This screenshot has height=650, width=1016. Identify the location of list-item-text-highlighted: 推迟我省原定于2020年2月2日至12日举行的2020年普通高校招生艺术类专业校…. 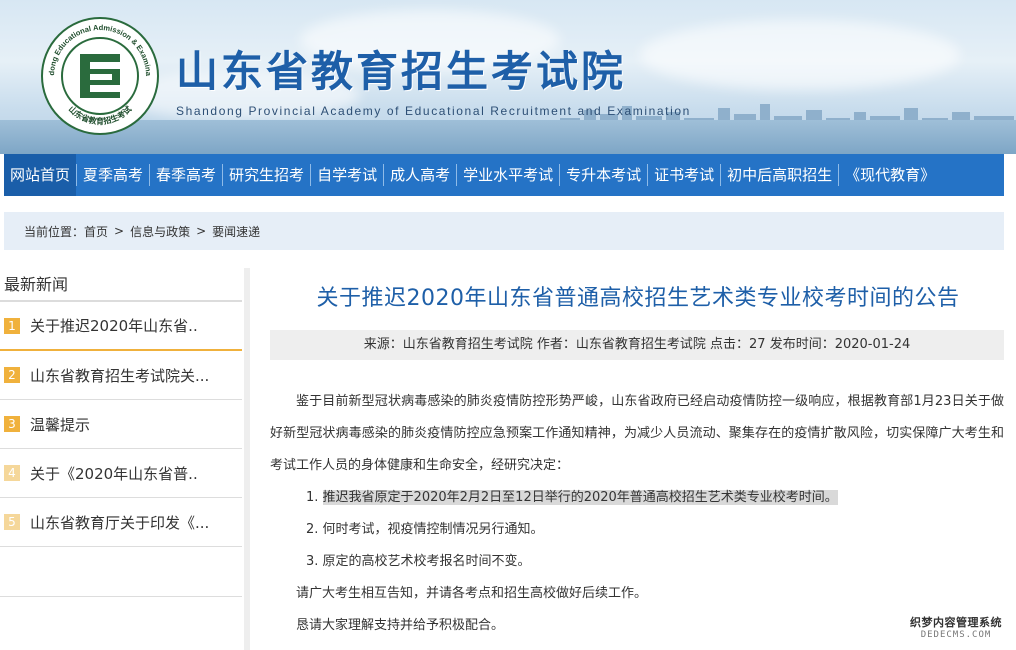
(580, 497).